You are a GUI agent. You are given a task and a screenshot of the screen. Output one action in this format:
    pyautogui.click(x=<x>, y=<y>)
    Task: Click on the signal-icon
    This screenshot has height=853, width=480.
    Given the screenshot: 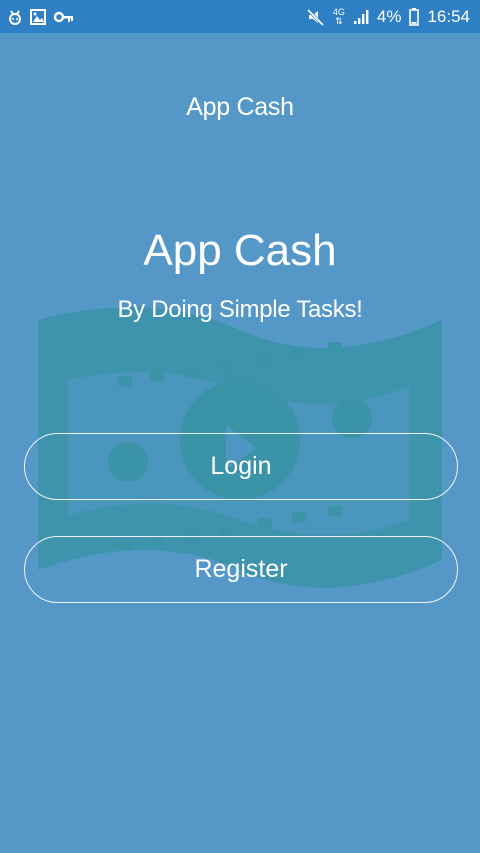 What is the action you would take?
    pyautogui.click(x=361, y=17)
    